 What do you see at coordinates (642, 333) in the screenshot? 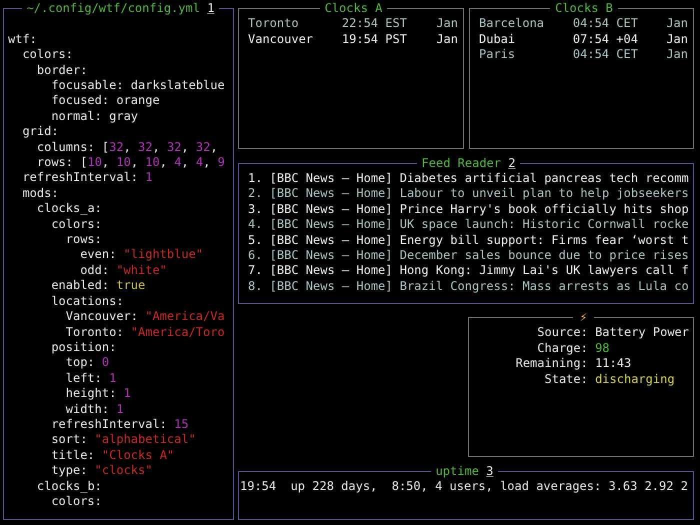
I see `battery-value: Battery Power` at bounding box center [642, 333].